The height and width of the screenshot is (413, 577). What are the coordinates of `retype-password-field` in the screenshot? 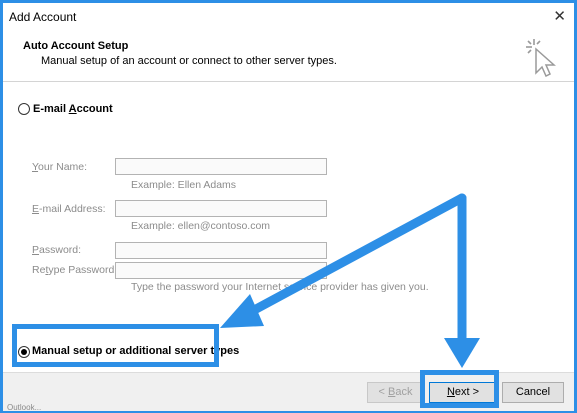 It's located at (221, 270).